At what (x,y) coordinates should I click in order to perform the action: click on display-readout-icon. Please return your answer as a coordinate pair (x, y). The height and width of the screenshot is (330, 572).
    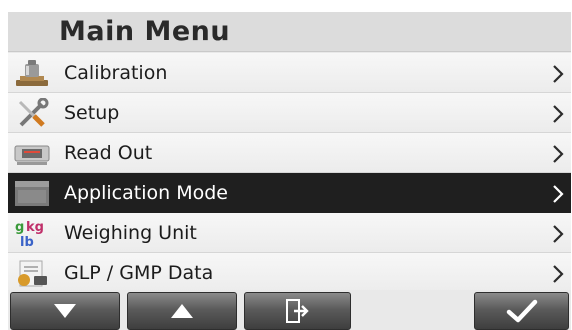
    Looking at the image, I should click on (32, 155).